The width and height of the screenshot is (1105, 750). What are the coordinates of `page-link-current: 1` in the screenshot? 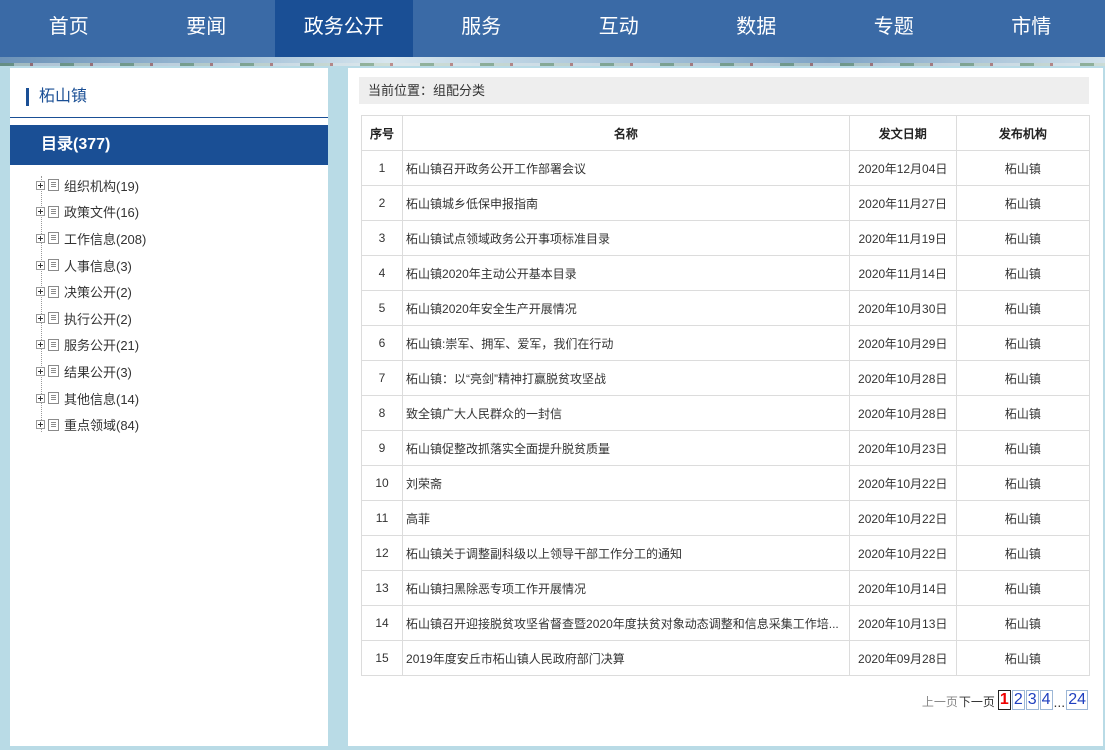 It's located at (1004, 700).